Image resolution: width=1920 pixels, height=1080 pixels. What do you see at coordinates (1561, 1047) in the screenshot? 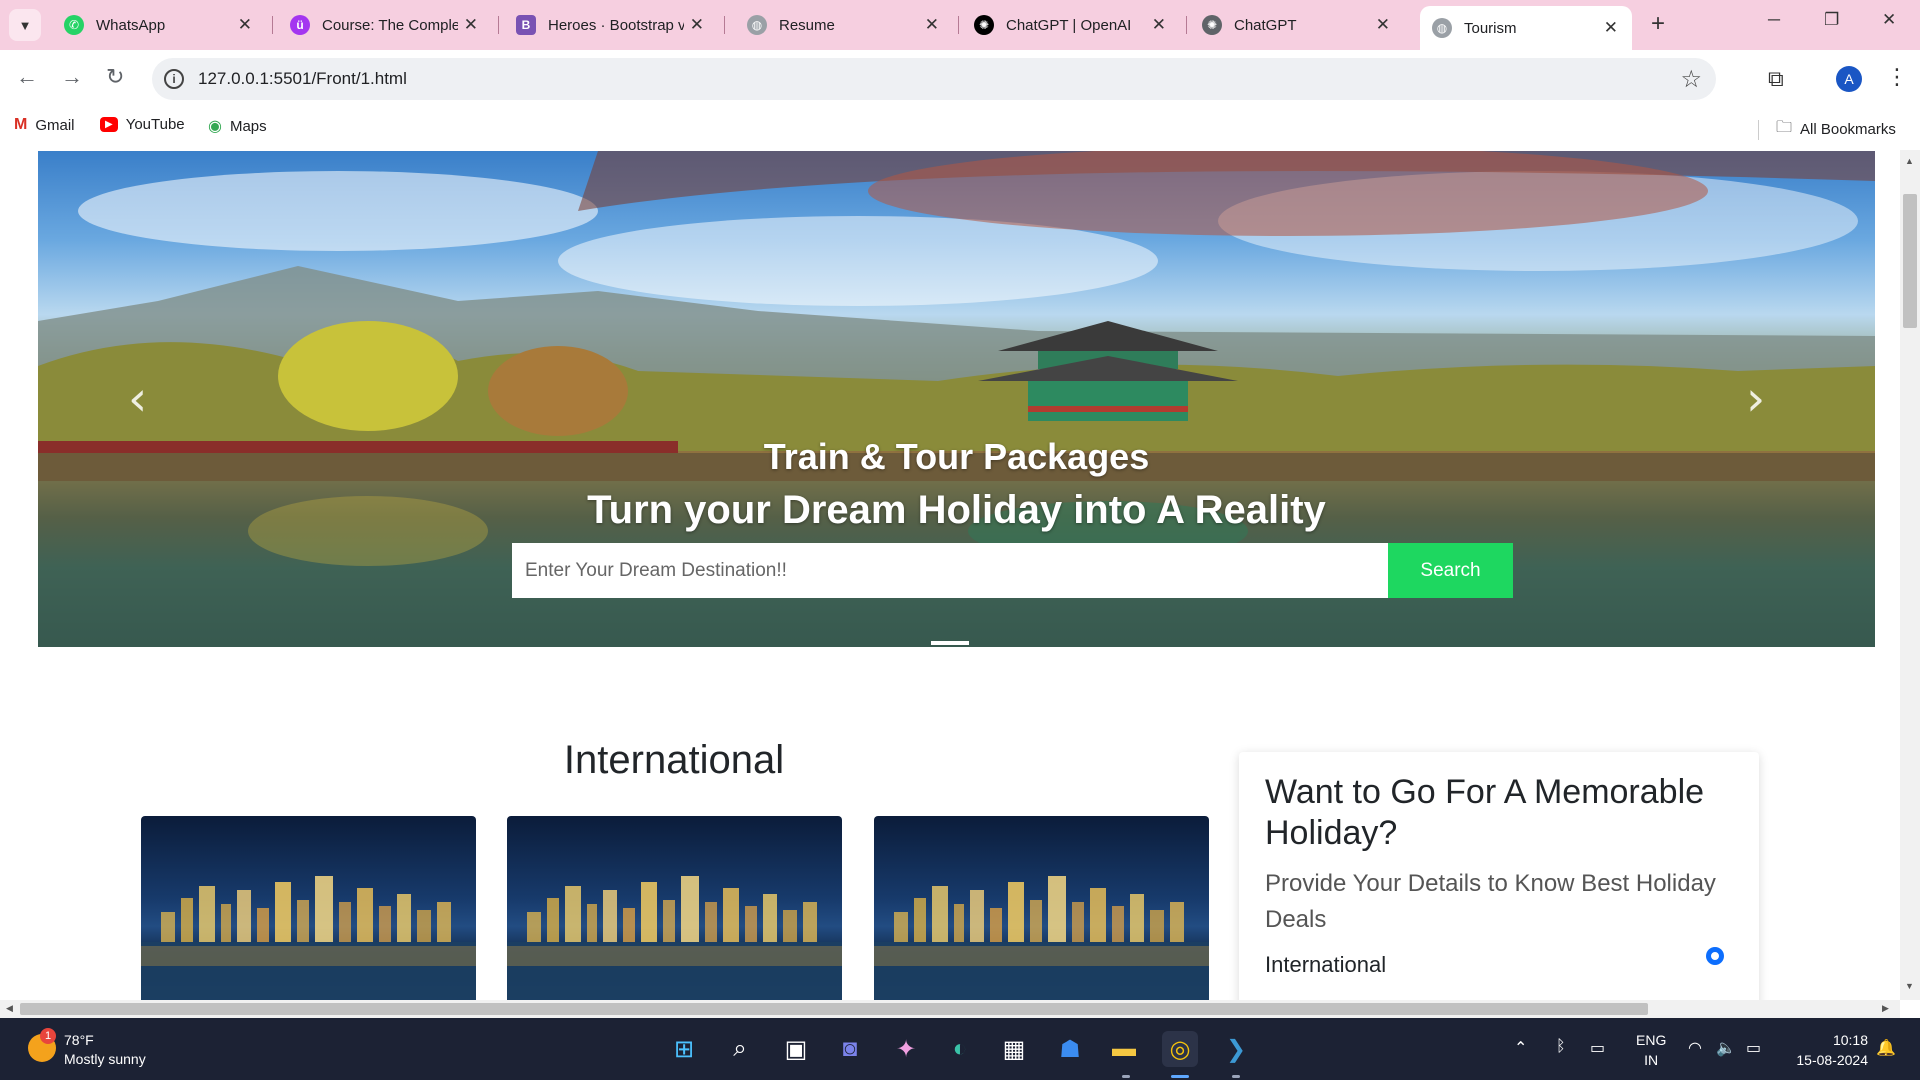
I see `bluetooth-icon: ᛒ` at bounding box center [1561, 1047].